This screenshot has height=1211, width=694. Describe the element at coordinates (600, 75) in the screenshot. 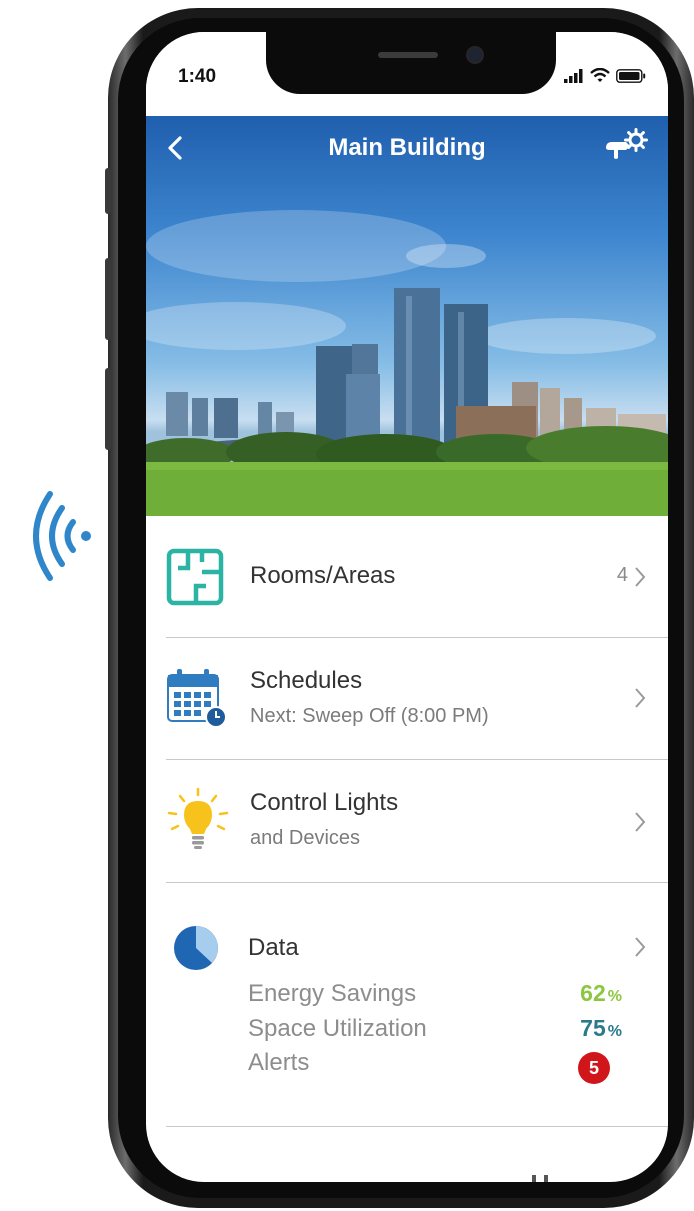

I see `wifi-icon` at that location.